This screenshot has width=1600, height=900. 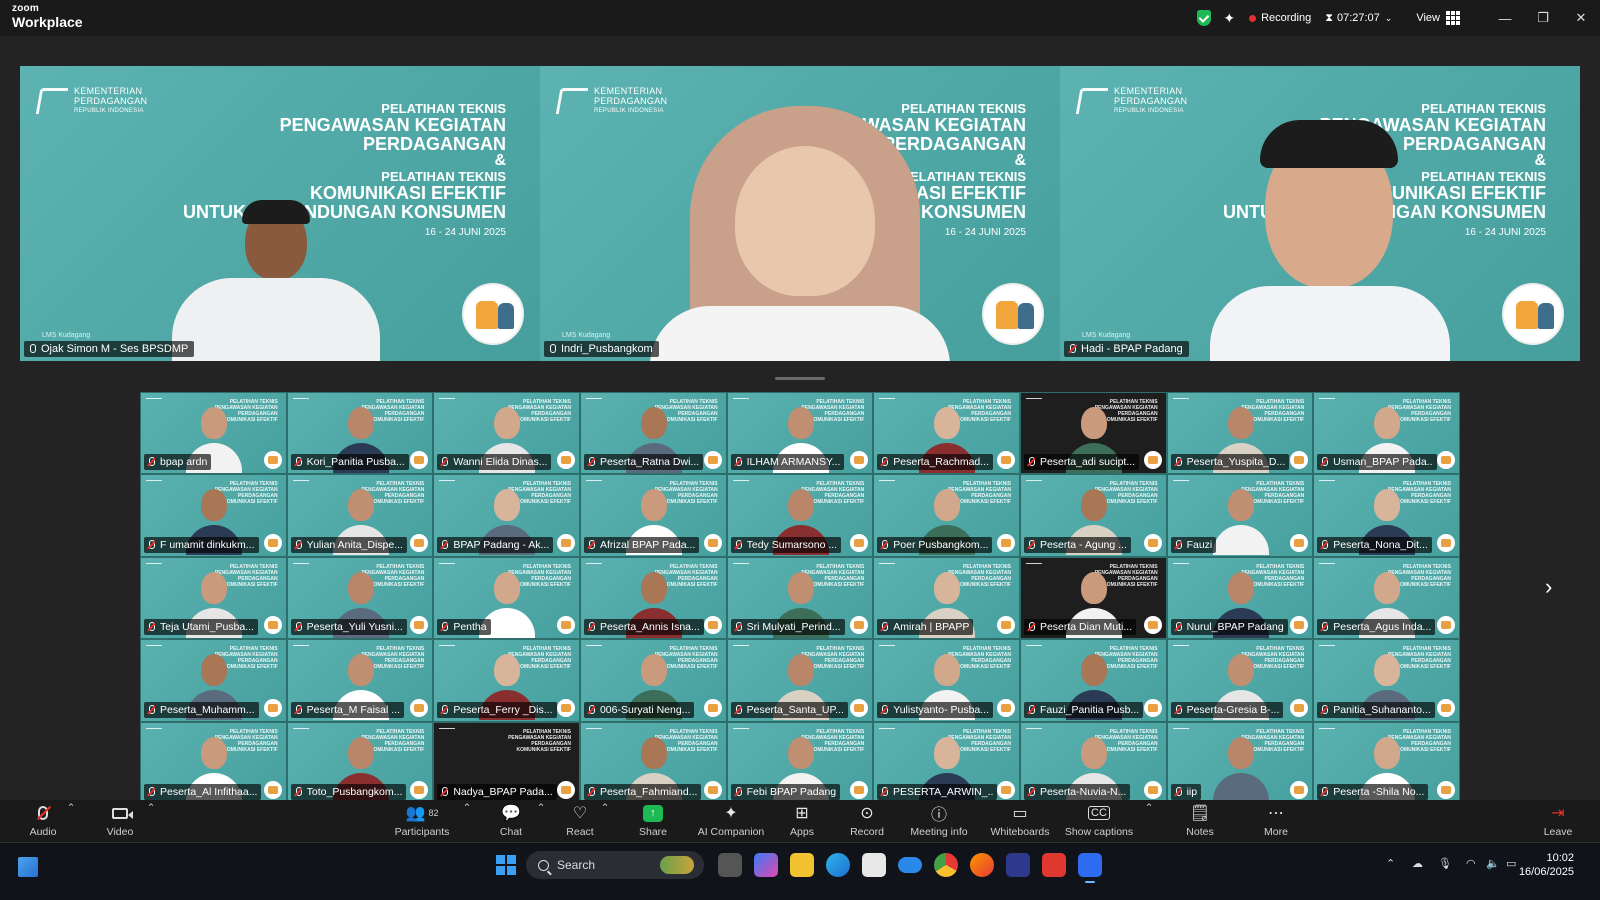 I want to click on wps-office-icon, so click(x=1054, y=865).